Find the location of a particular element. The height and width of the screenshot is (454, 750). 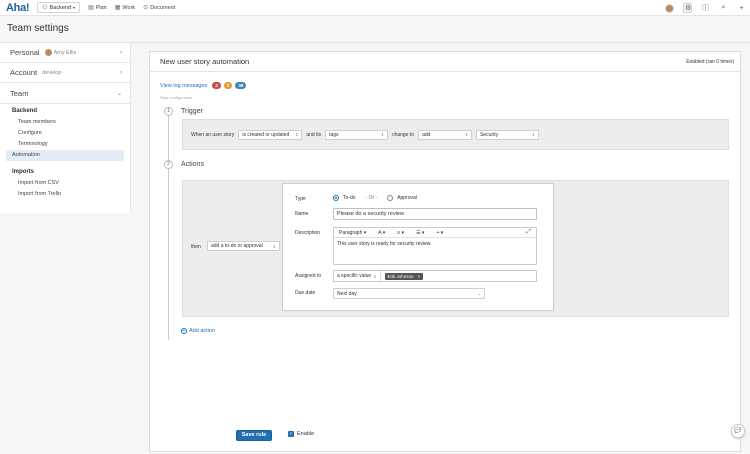

action-type-select-value: add a to-do or approval is located at coordinates (237, 246).